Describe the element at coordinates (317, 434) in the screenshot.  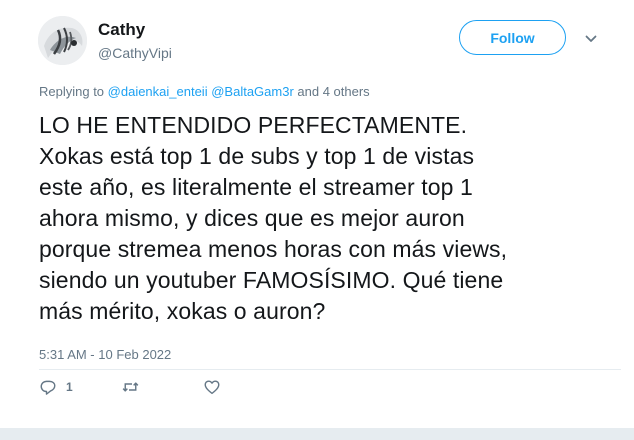
I see `bottom-divider` at that location.